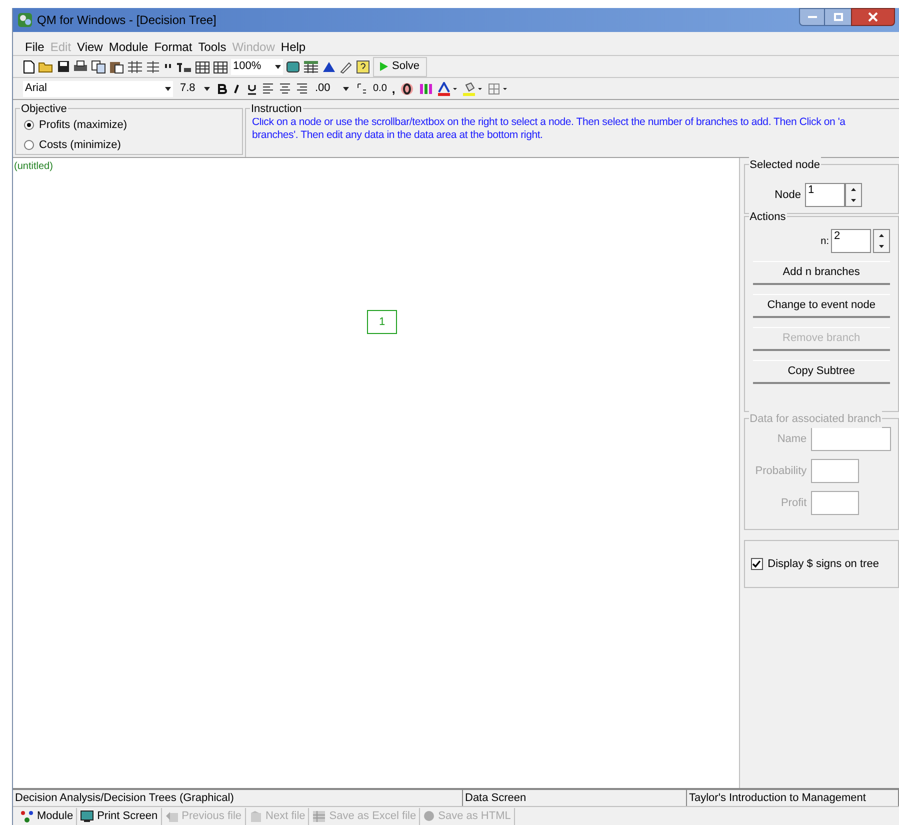  I want to click on checkbox, so click(756, 564).